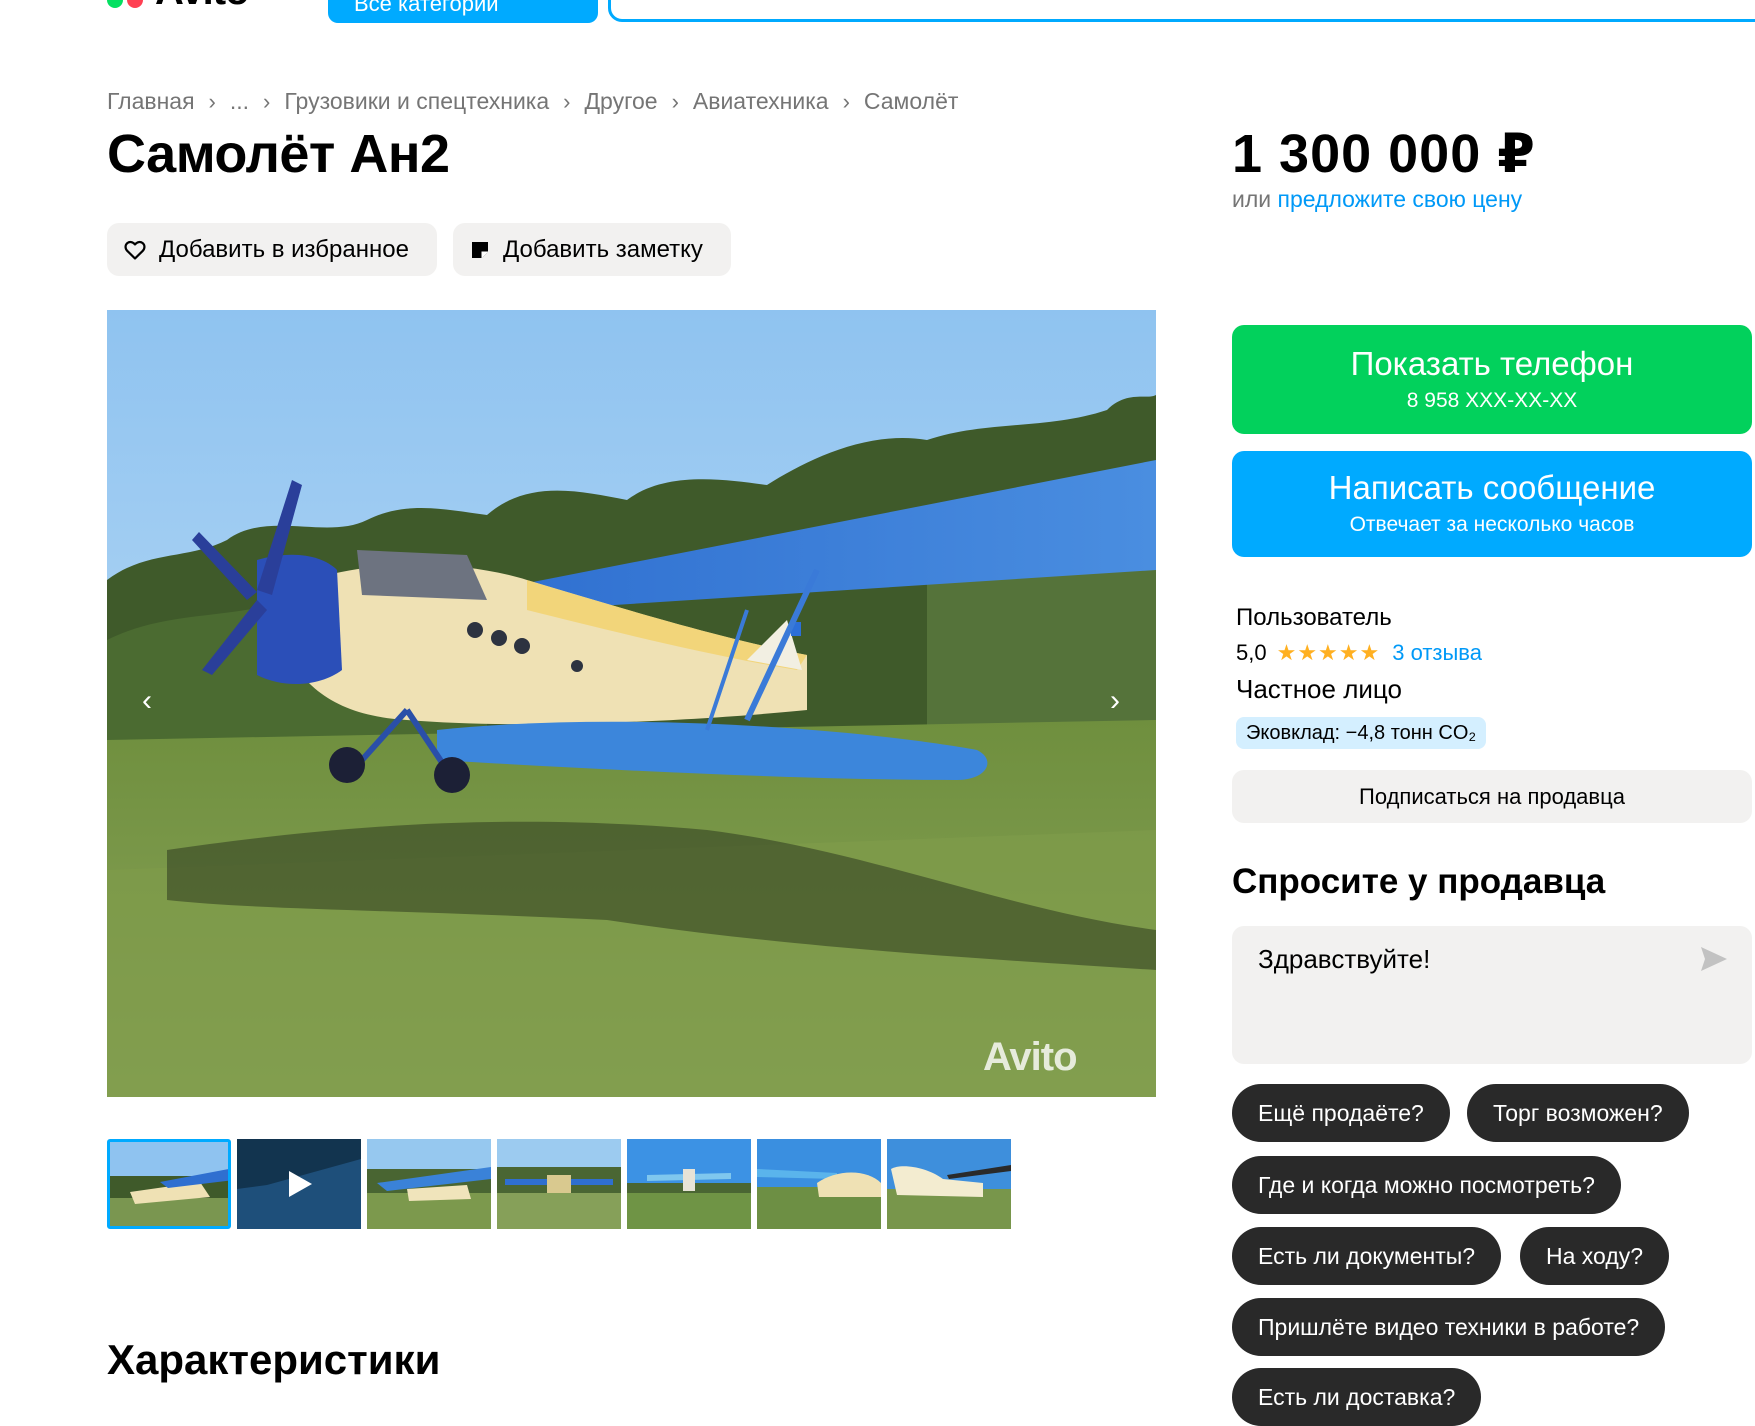 The height and width of the screenshot is (1426, 1755). I want to click on ask-seller-text: Здравствуйте!, so click(1344, 959).